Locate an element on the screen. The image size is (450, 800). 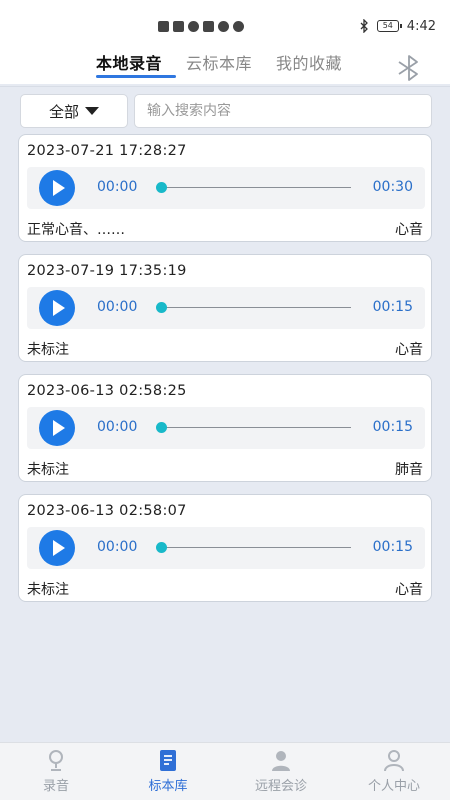
category-filter-select: 全部 is located at coordinates (74, 111).